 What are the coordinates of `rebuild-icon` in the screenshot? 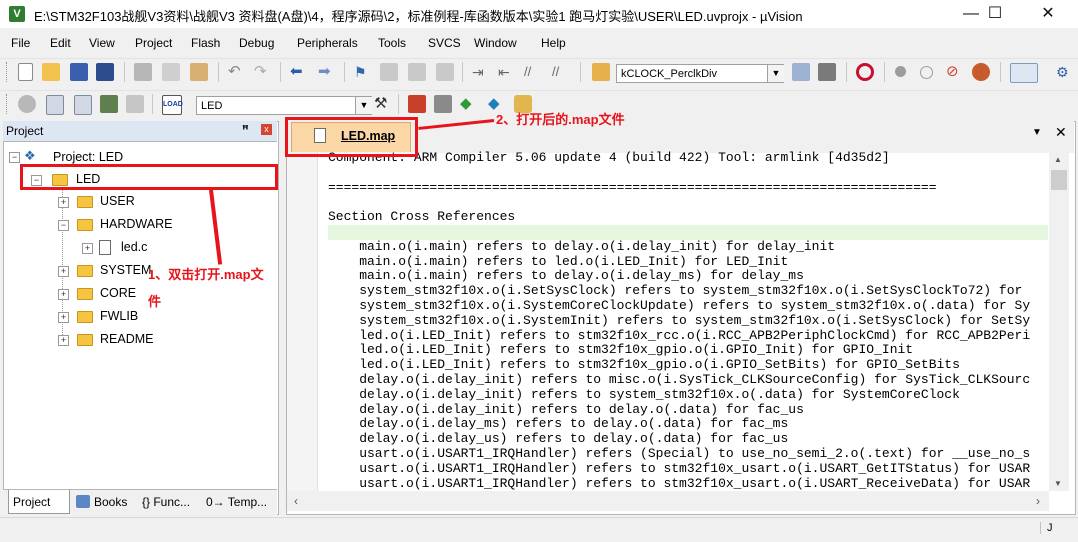 It's located at (83, 105).